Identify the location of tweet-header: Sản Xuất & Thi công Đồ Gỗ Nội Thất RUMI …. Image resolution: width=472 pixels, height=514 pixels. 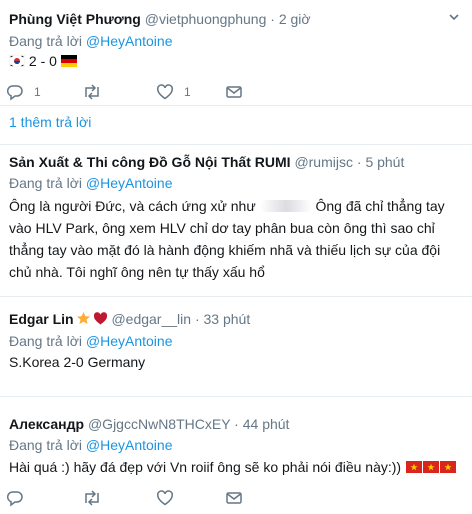
(206, 162).